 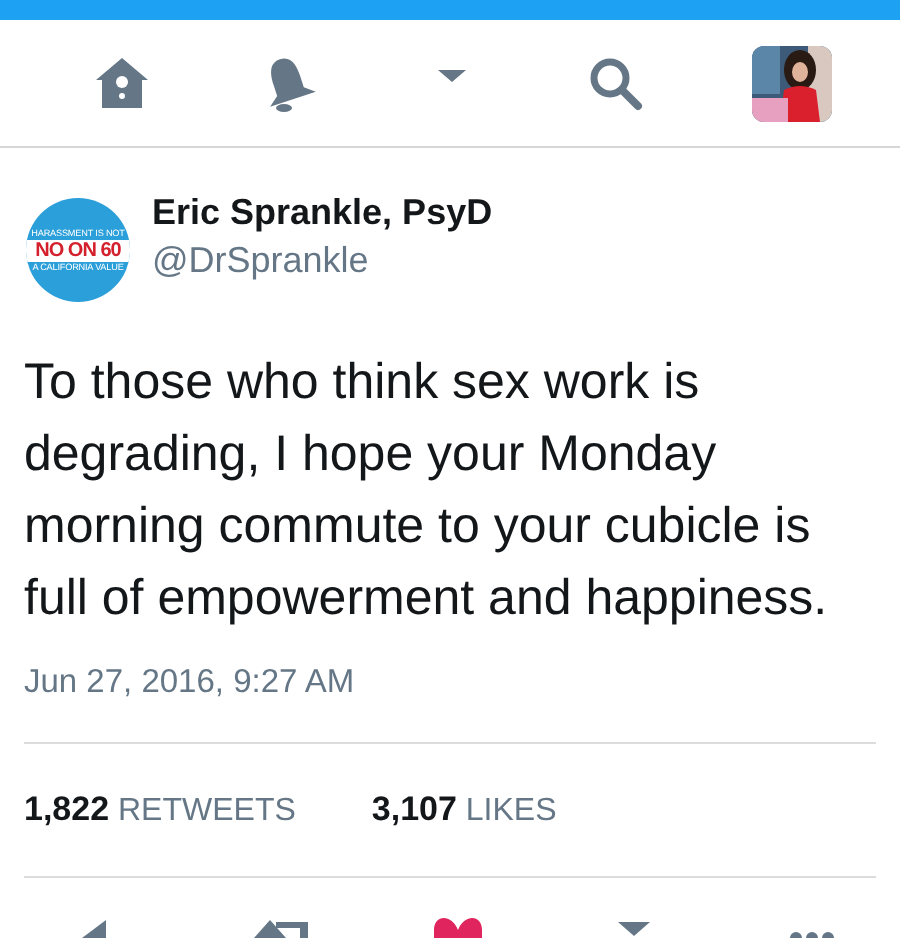 I want to click on home-icon, so click(x=122, y=83).